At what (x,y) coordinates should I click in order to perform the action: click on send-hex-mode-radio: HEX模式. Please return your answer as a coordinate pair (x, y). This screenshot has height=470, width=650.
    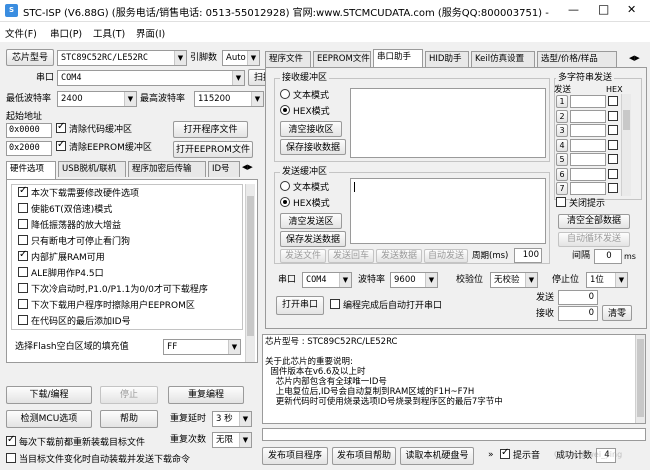
    Looking at the image, I should click on (305, 204).